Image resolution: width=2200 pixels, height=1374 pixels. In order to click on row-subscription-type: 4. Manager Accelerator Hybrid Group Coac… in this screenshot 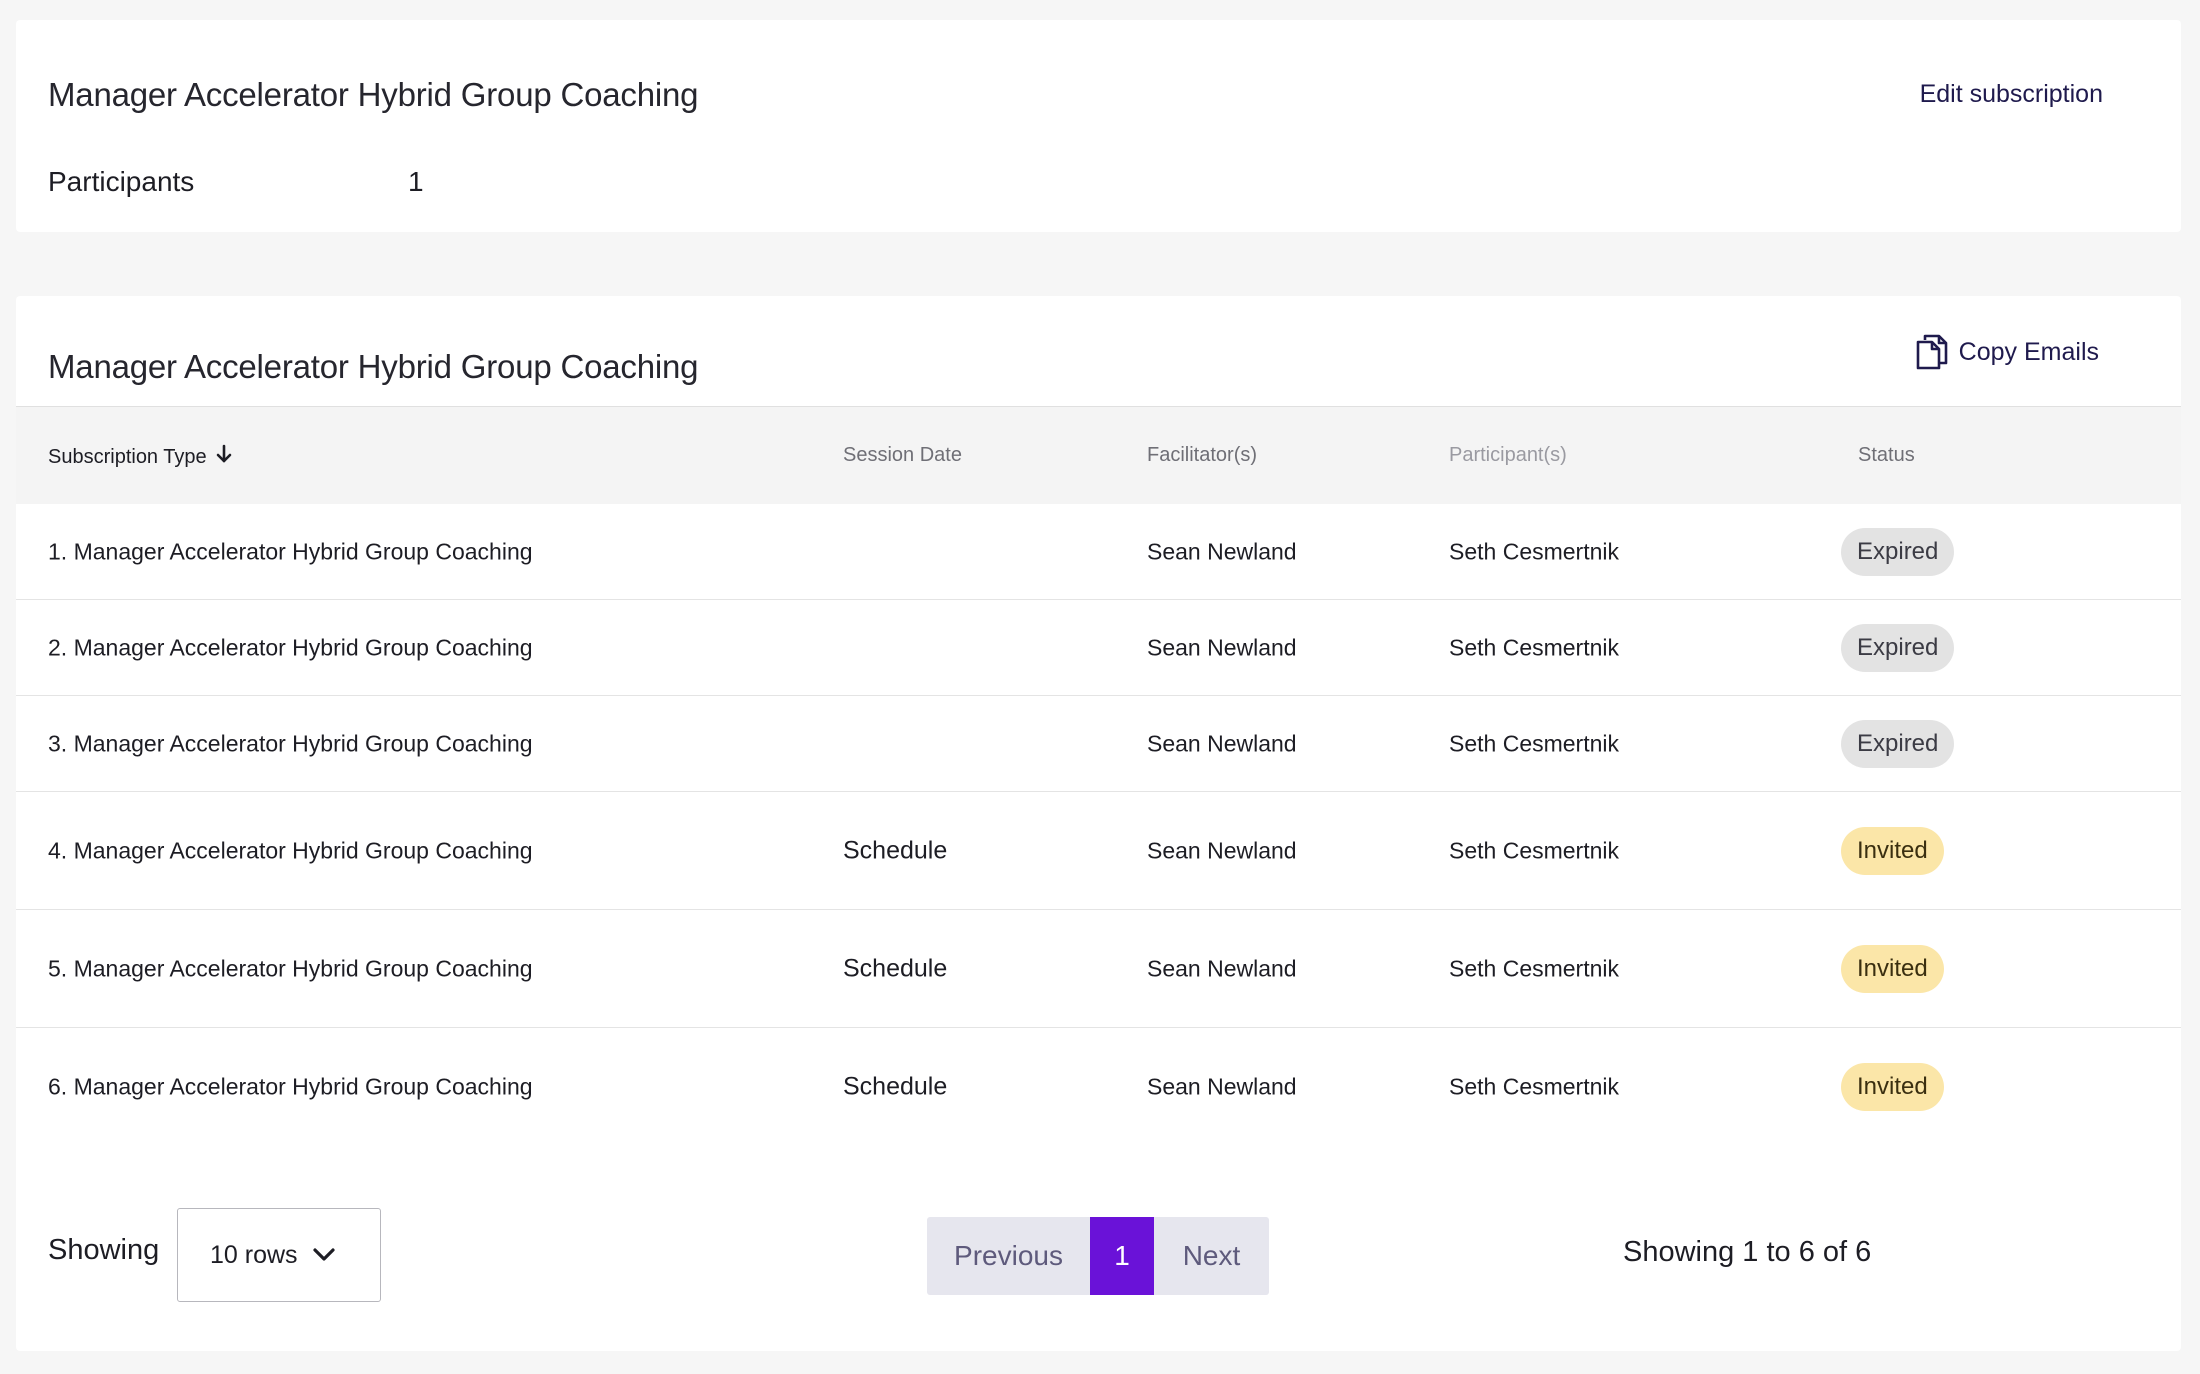, I will do `click(290, 850)`.